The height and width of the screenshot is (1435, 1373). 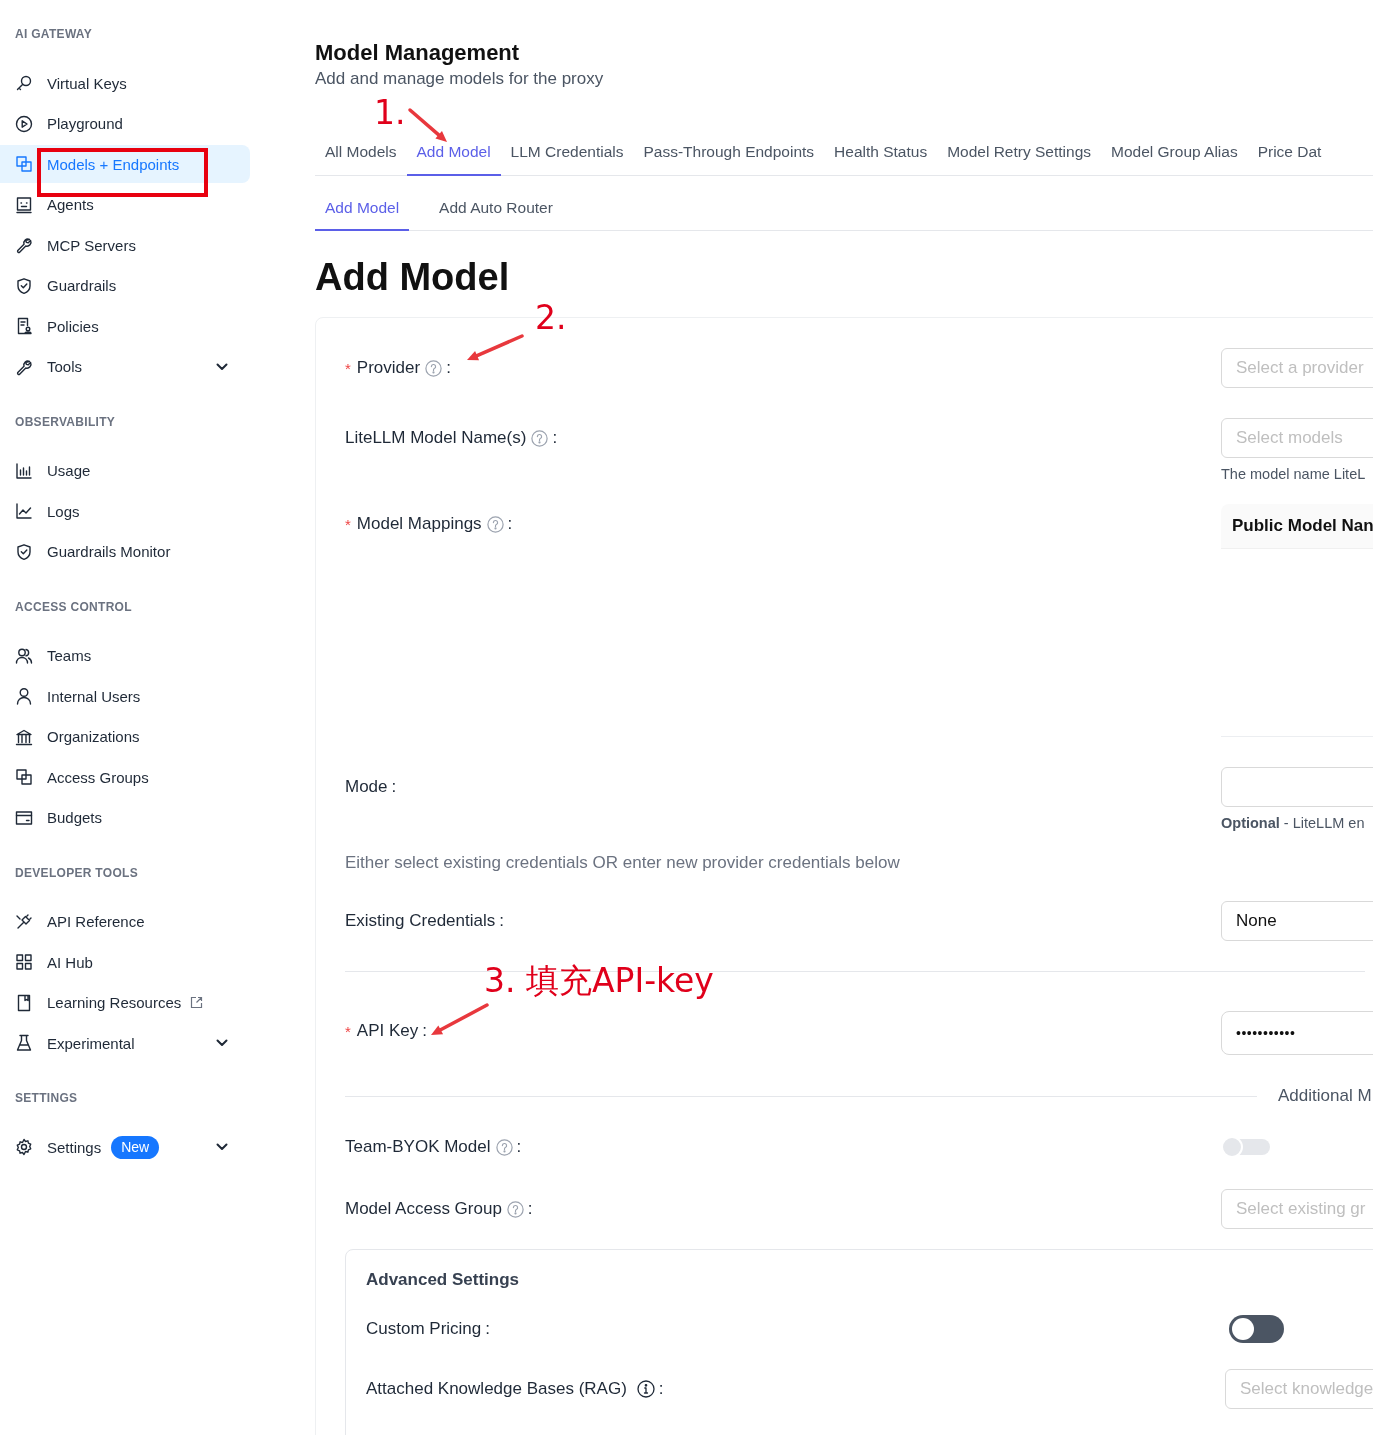 What do you see at coordinates (496, 1389) in the screenshot?
I see `field-label: Attached Knowledge Bases (RAG)` at bounding box center [496, 1389].